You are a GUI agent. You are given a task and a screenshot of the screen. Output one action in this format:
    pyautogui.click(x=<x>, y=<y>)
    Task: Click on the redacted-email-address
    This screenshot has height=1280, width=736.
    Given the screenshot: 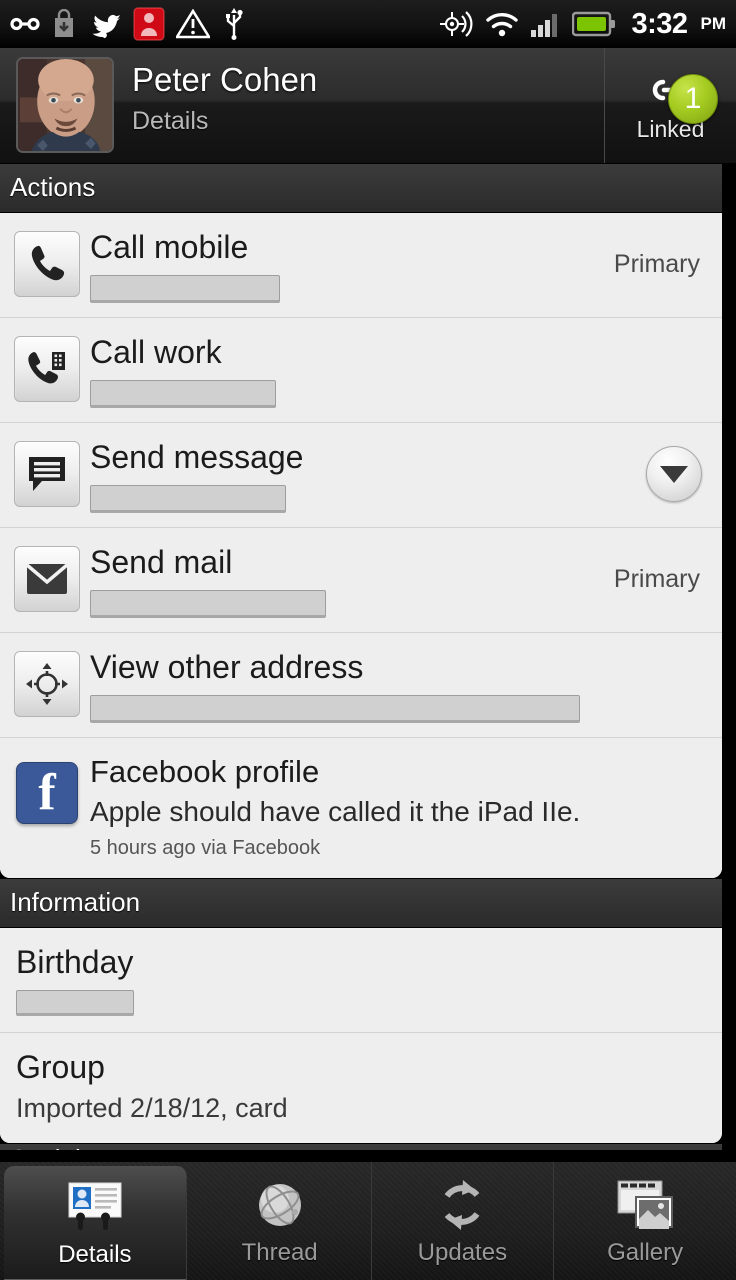 What is the action you would take?
    pyautogui.click(x=208, y=604)
    